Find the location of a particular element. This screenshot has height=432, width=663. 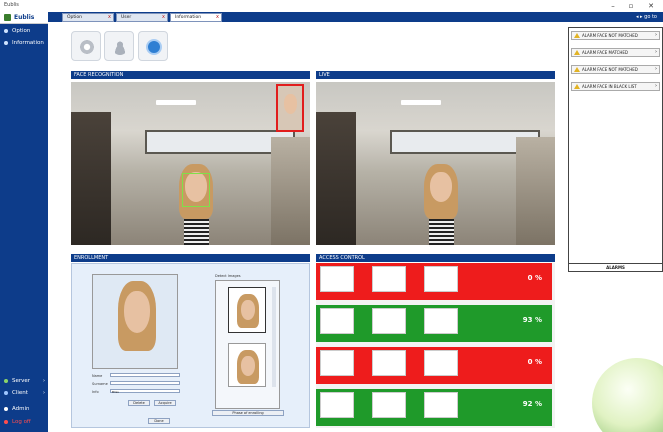

alarm-label: ALARM FACE IN BLACK LIST is located at coordinates (609, 86).